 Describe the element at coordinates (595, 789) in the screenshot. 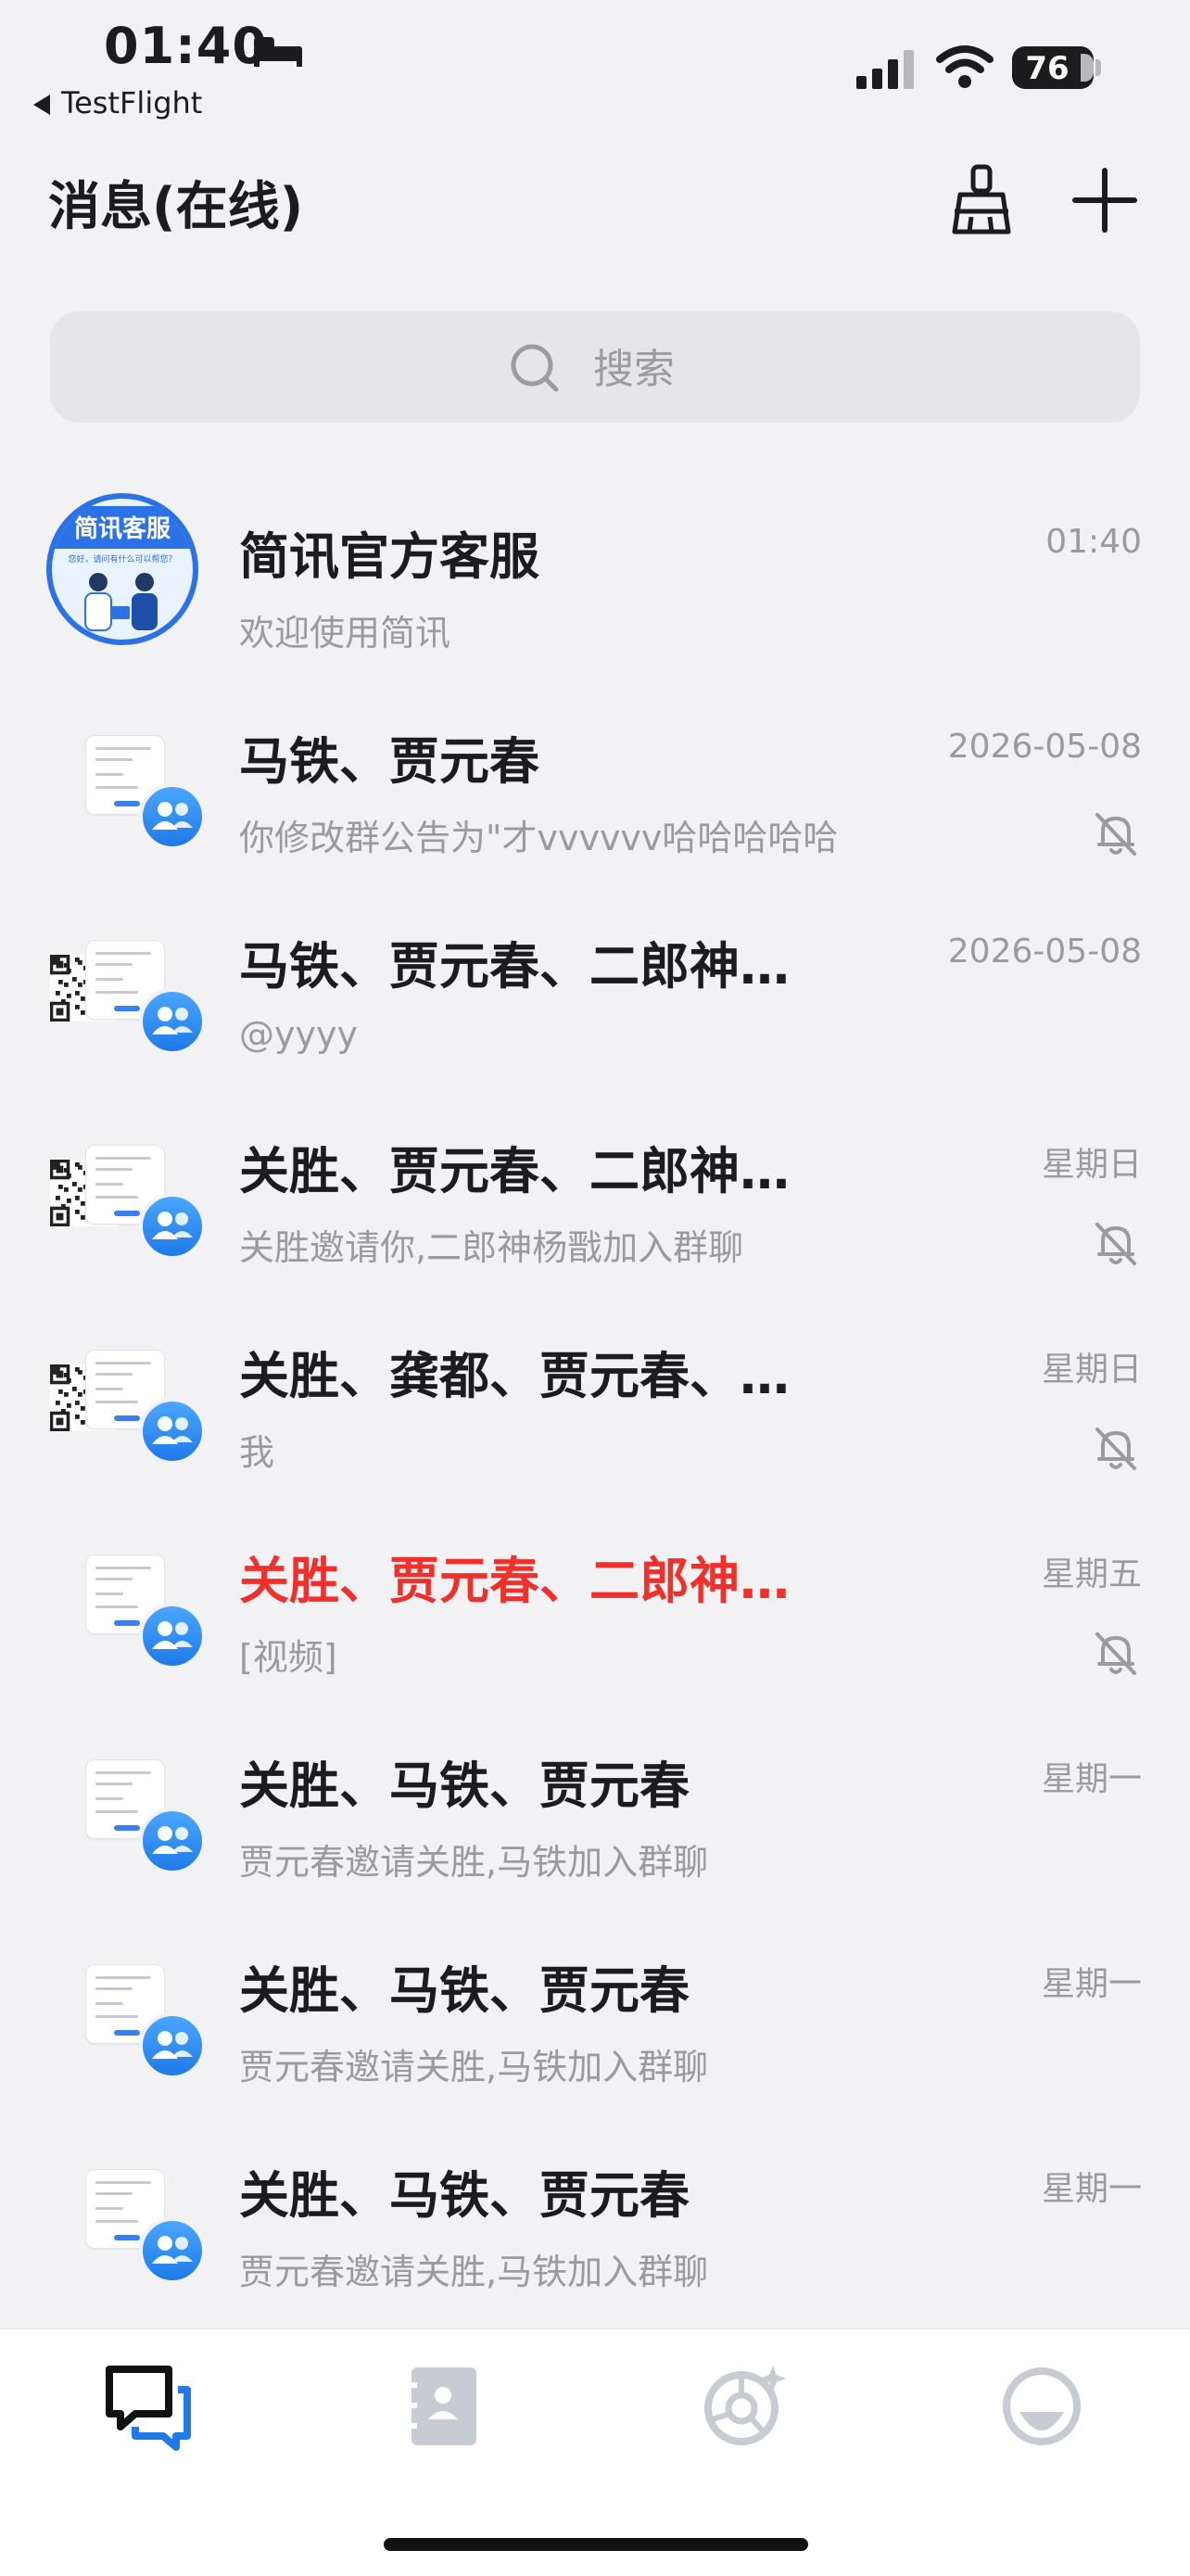

I see `conversation-item: 马铁、贾元春你修改群公告为"才vvvvvv哈哈哈哈哈 2026-05-08` at that location.